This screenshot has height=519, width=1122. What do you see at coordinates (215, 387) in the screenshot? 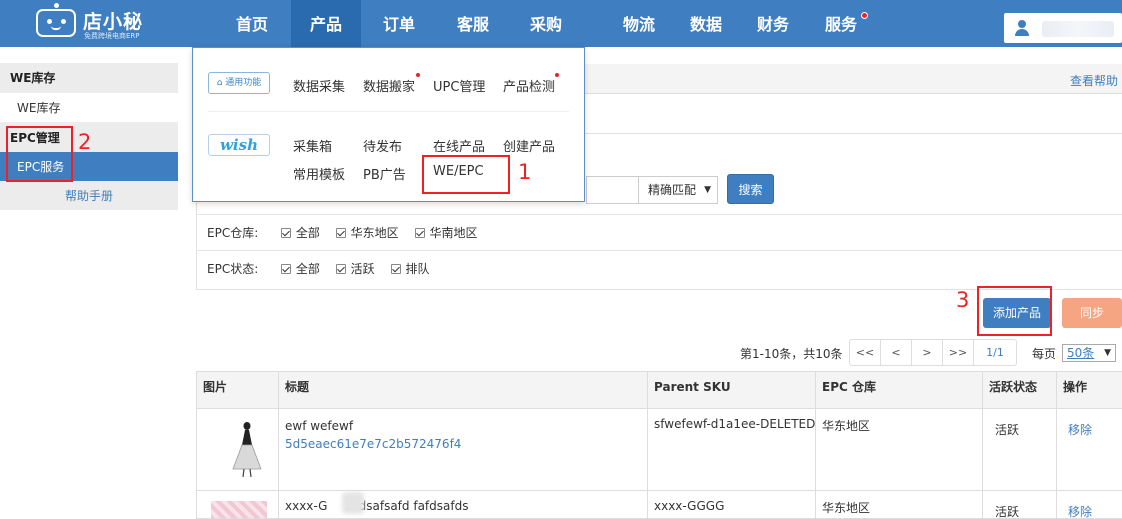
I see `col-image: 图片` at bounding box center [215, 387].